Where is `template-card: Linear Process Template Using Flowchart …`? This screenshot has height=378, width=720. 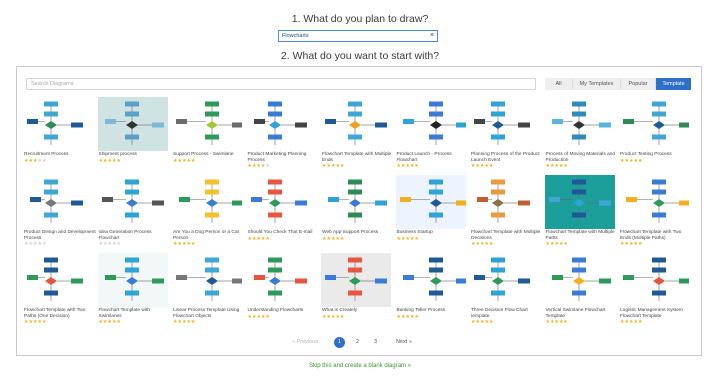 template-card: Linear Process Template Using Flowchart … is located at coordinates (207, 289).